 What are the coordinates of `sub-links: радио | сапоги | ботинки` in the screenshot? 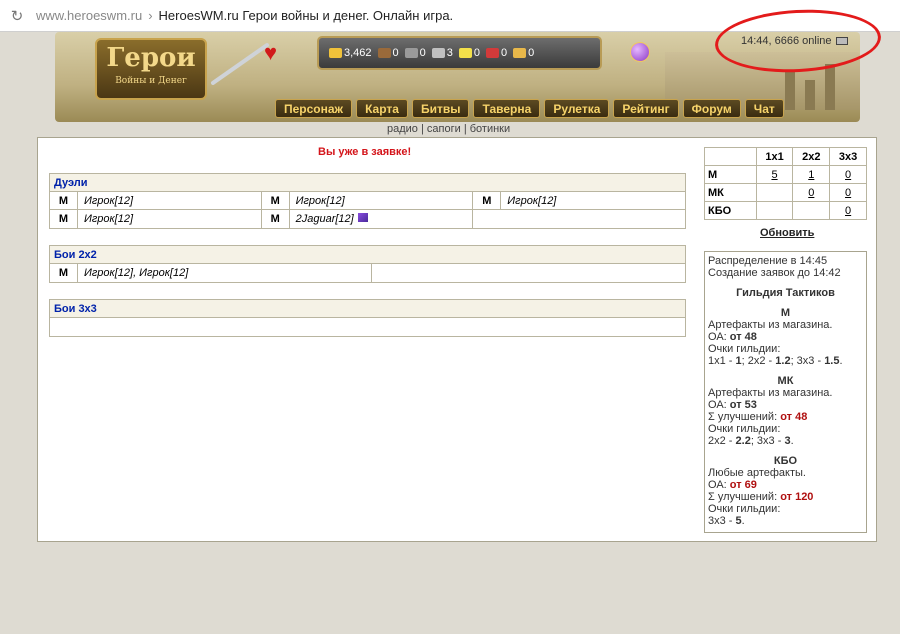 It's located at (449, 129).